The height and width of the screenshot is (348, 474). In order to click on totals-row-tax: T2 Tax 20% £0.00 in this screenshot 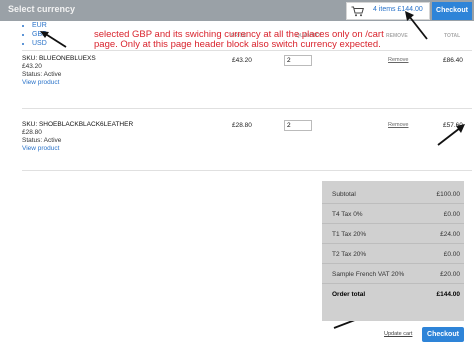, I will do `click(393, 254)`.